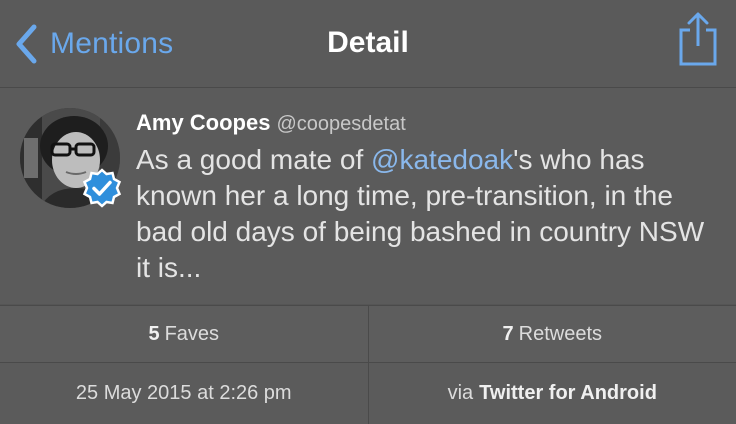 The width and height of the screenshot is (736, 424). Describe the element at coordinates (183, 393) in the screenshot. I see `timestamp: 25 May 2015 at 2:26 pm` at that location.